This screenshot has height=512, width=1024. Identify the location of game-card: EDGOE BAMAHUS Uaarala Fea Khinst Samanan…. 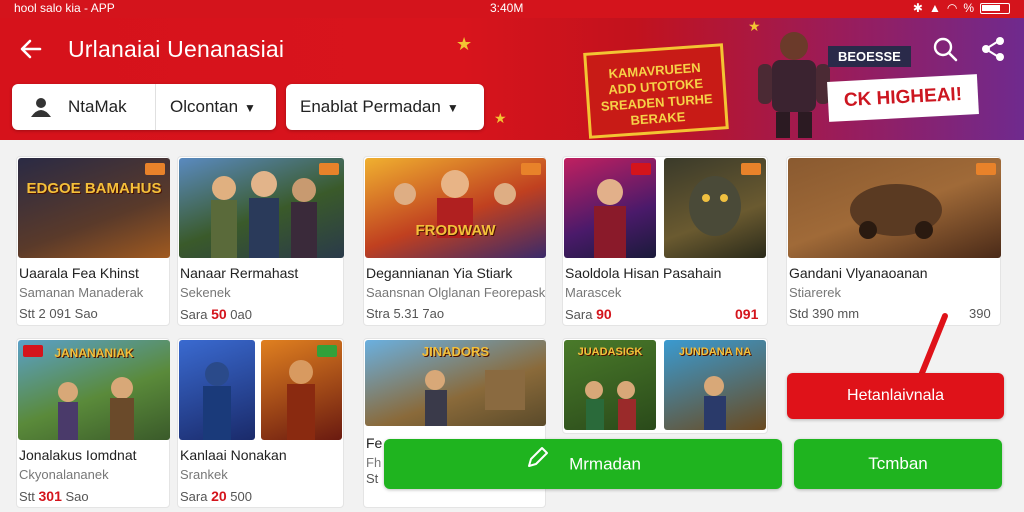
(93, 241).